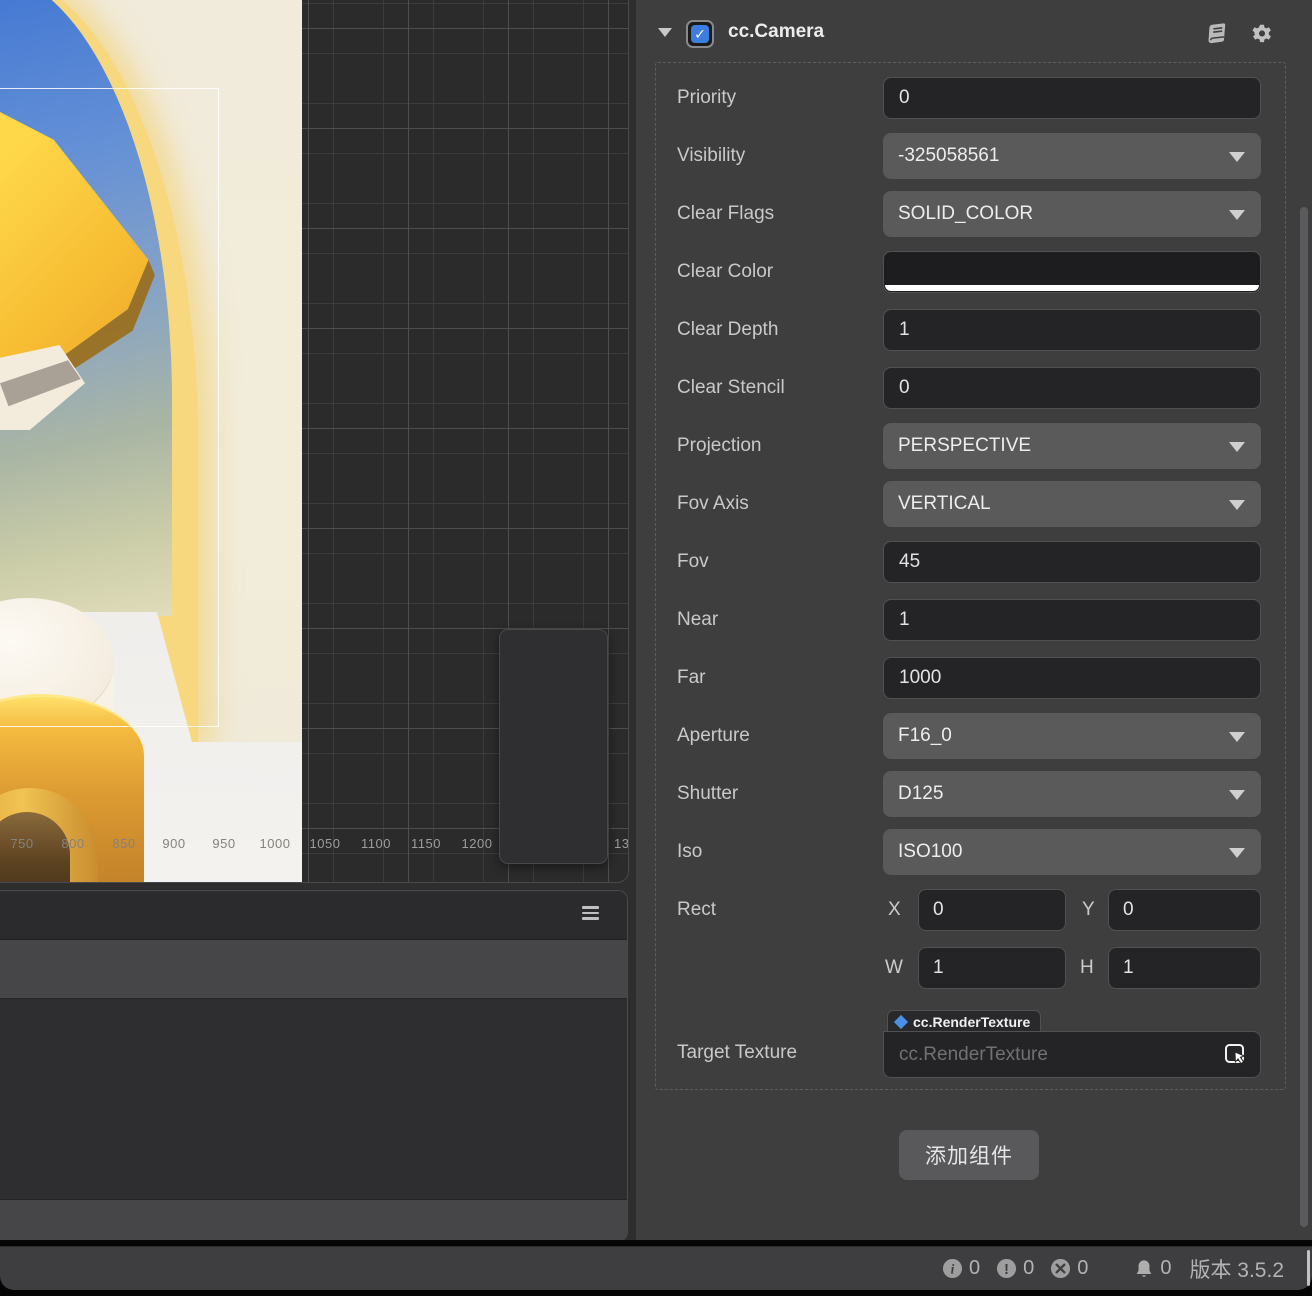 The width and height of the screenshot is (1312, 1296). What do you see at coordinates (1217, 34) in the screenshot?
I see `docs-book-icon` at bounding box center [1217, 34].